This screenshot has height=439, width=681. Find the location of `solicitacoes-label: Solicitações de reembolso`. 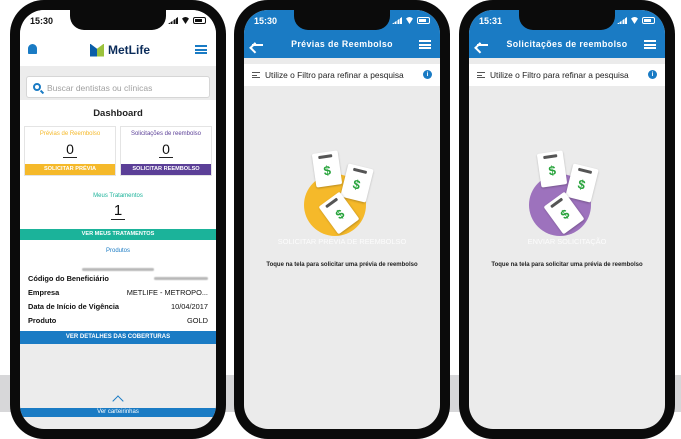

solicitacoes-label: Solicitações de reembolso is located at coordinates (166, 134).